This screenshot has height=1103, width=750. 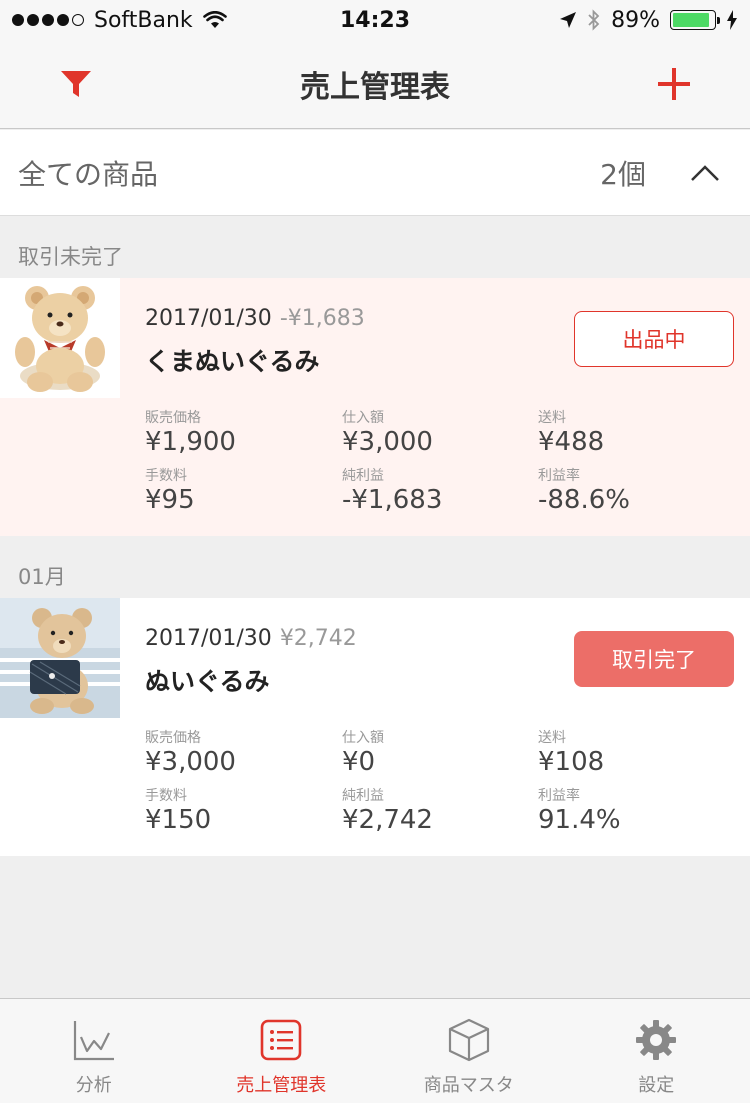 I want to click on stat-value: ¥108, so click(x=571, y=762).